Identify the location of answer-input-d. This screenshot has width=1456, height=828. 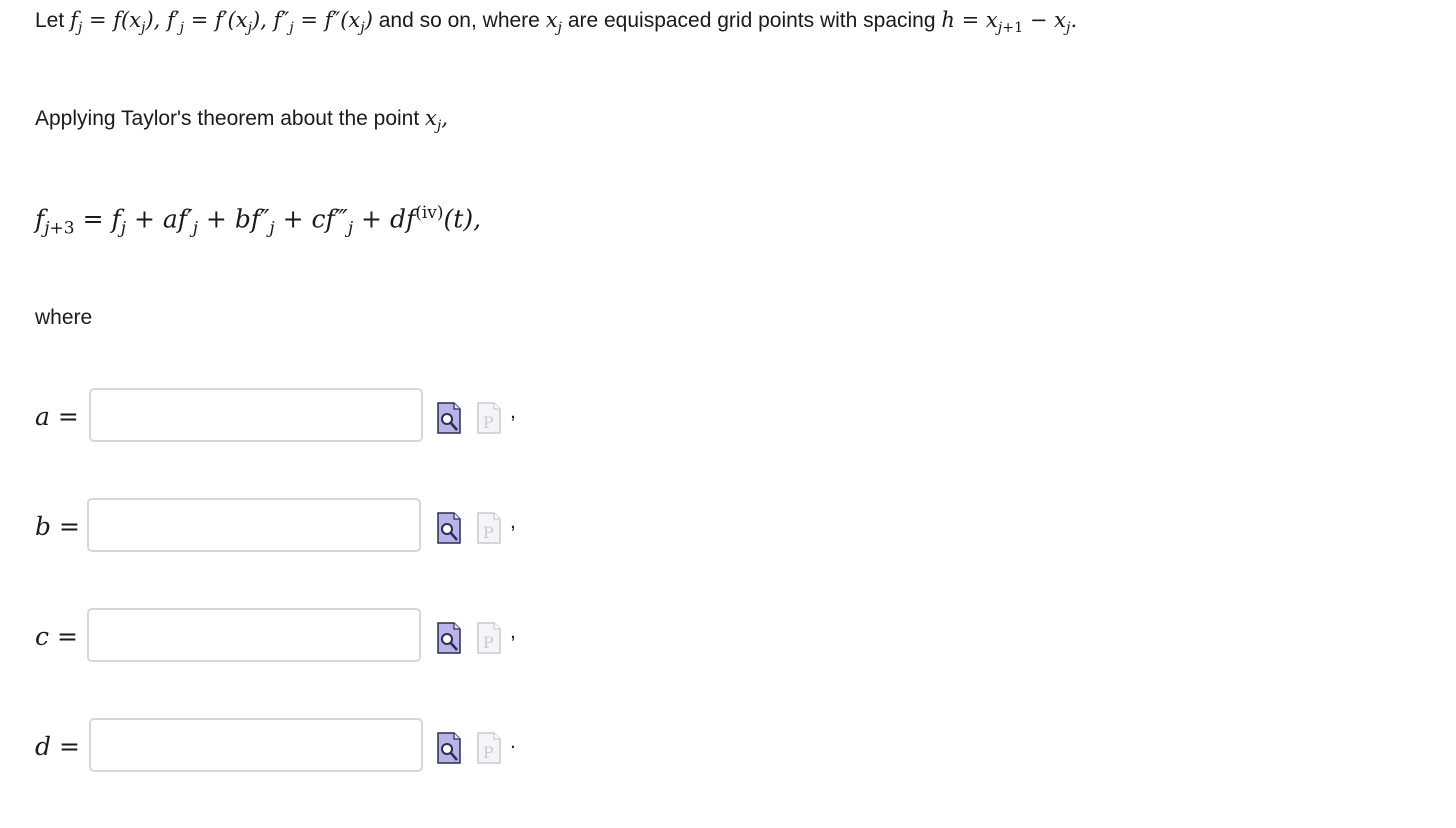
(256, 745).